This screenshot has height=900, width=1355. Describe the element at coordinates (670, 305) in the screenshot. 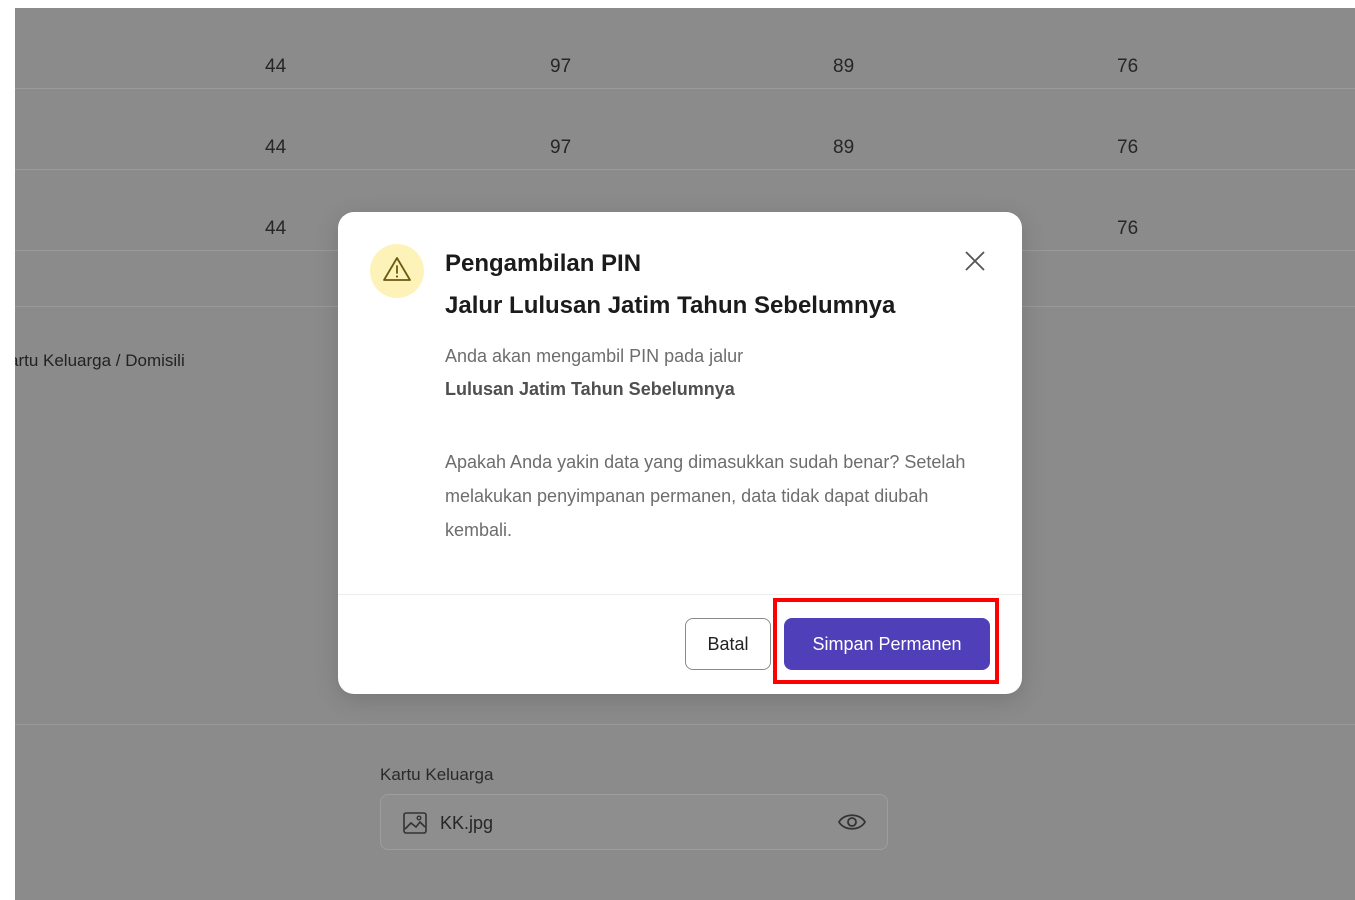

I see `dialog-subtitle: Jalur Lulusan Jatim Tahun Sebelumnya` at that location.